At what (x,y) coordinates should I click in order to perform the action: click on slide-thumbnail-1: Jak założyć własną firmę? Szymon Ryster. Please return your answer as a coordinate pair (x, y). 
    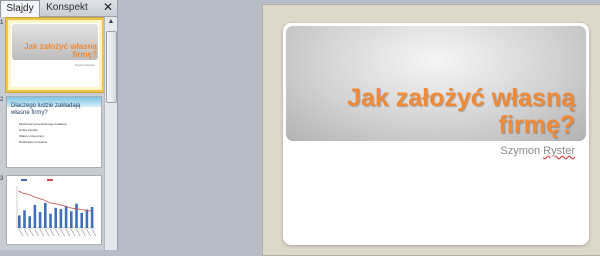
    Looking at the image, I should click on (55, 55).